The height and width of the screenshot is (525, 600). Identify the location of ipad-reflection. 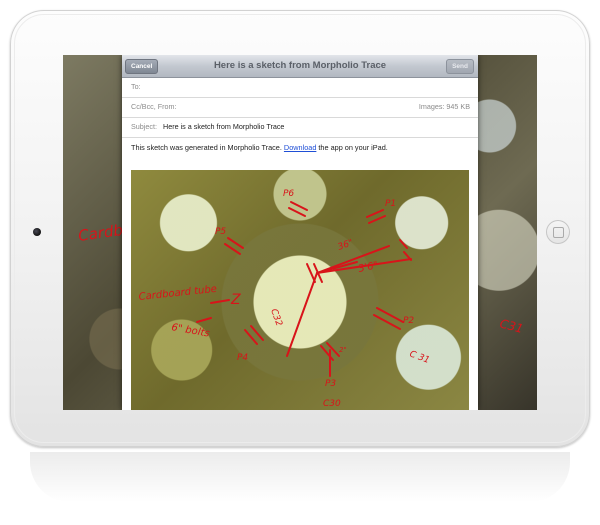
(300, 477).